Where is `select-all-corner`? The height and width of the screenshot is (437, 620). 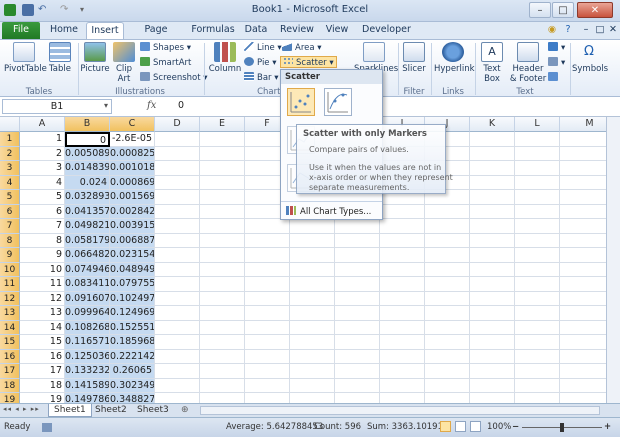 select-all-corner is located at coordinates (10, 124).